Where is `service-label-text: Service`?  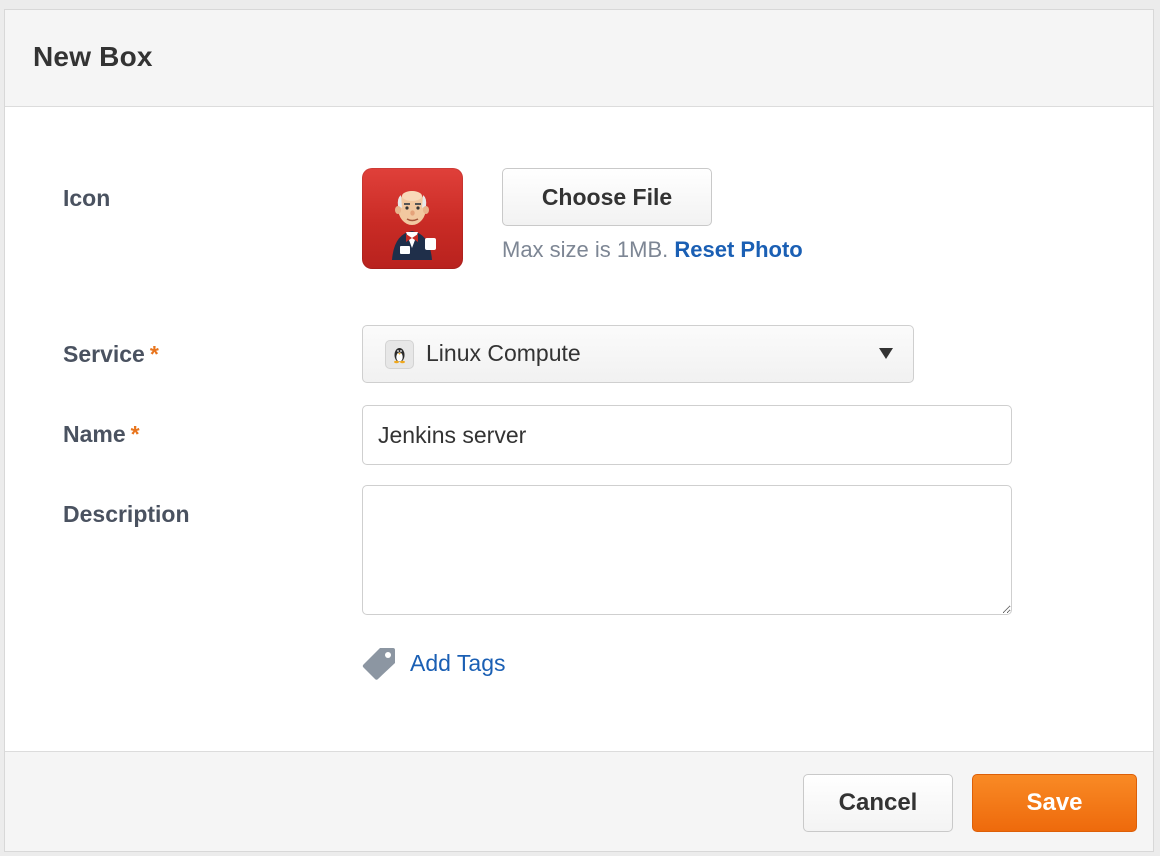 service-label-text: Service is located at coordinates (104, 354).